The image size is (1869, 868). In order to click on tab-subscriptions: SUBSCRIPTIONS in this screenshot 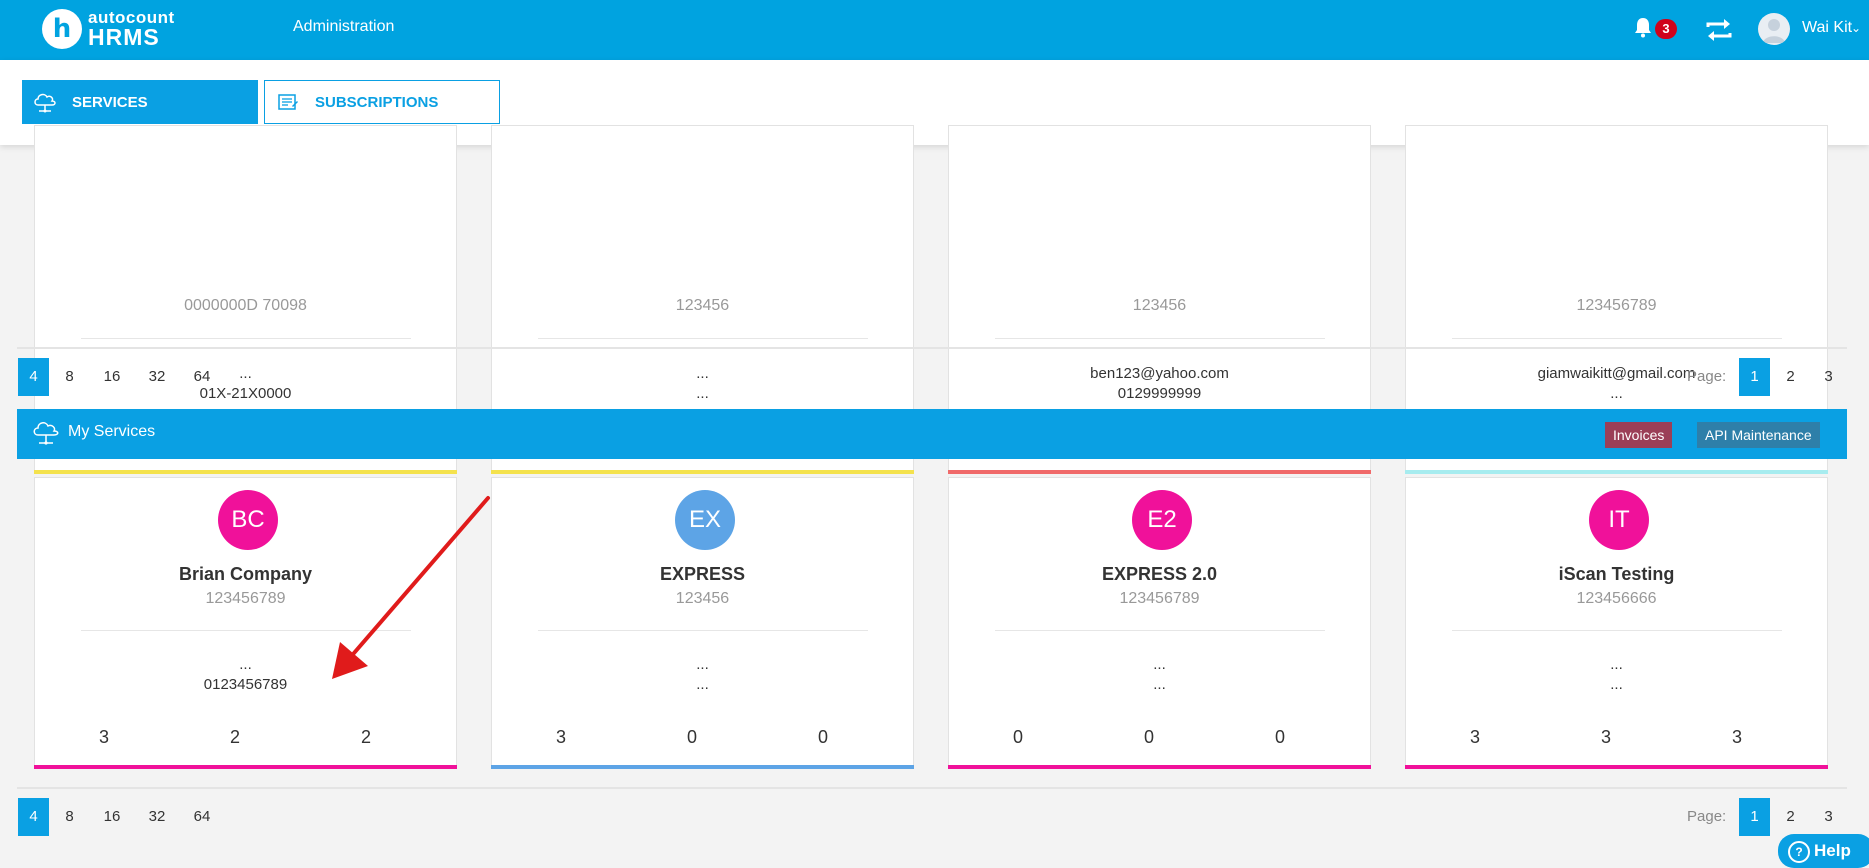, I will do `click(382, 102)`.